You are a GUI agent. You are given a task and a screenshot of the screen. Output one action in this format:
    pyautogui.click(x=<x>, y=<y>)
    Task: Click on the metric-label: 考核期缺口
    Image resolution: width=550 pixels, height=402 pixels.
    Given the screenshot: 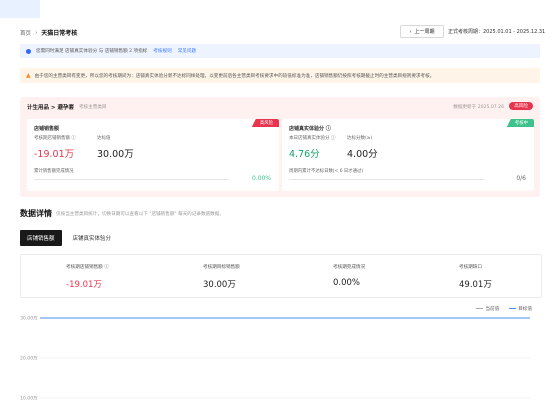 What is the action you would take?
    pyautogui.click(x=470, y=267)
    